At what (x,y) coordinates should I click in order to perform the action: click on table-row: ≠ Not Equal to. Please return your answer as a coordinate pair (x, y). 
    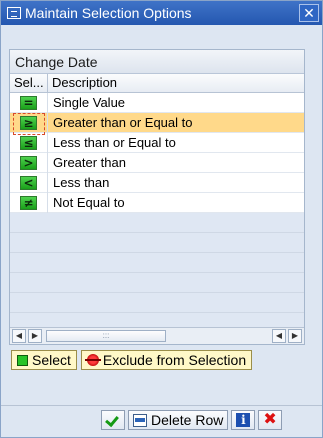
    Looking at the image, I should click on (157, 202).